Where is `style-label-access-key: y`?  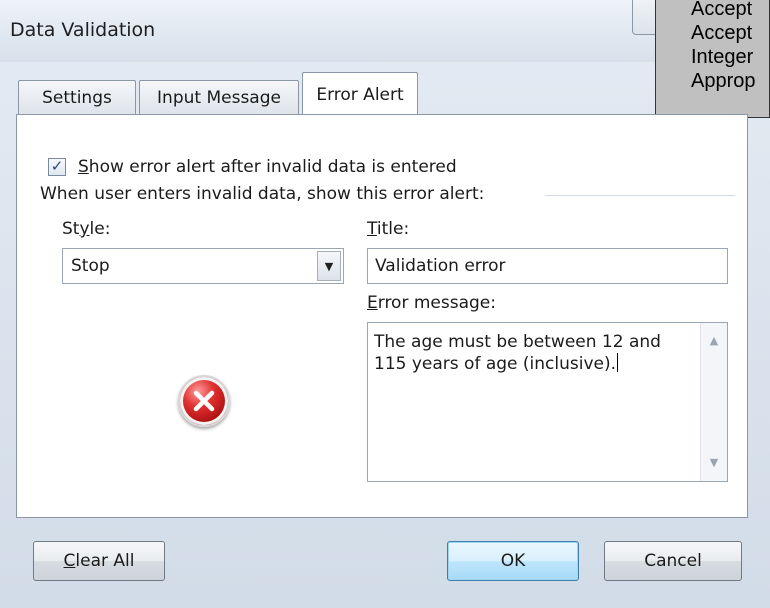 style-label-access-key: y is located at coordinates (84, 229).